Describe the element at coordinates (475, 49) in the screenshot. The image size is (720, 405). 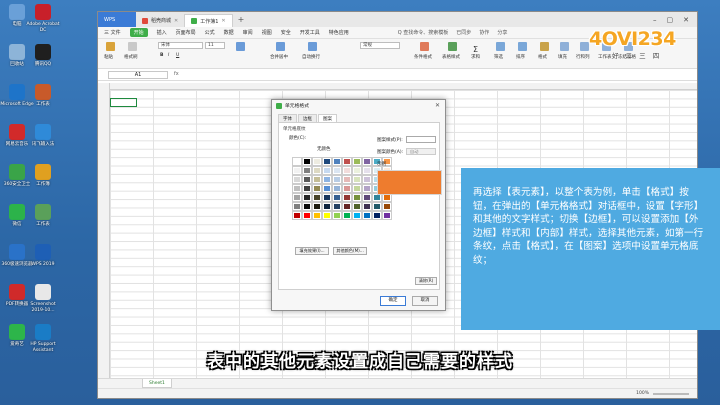
I see `sum-icon: Σ` at that location.